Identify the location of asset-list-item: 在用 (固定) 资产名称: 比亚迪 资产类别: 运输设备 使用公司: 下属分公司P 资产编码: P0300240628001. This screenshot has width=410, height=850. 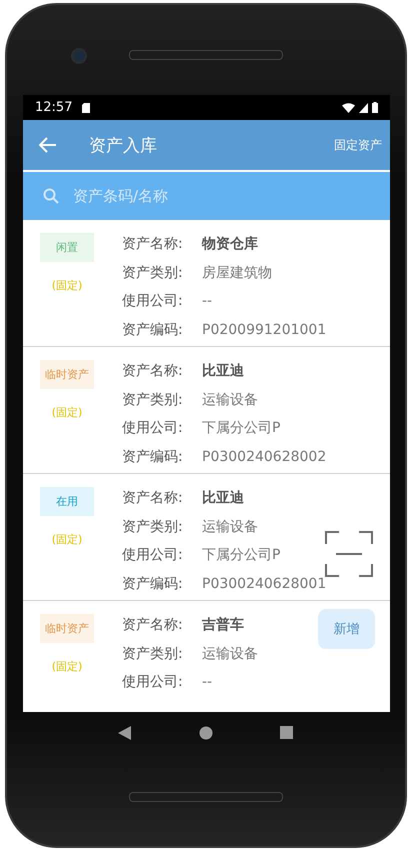
(206, 537).